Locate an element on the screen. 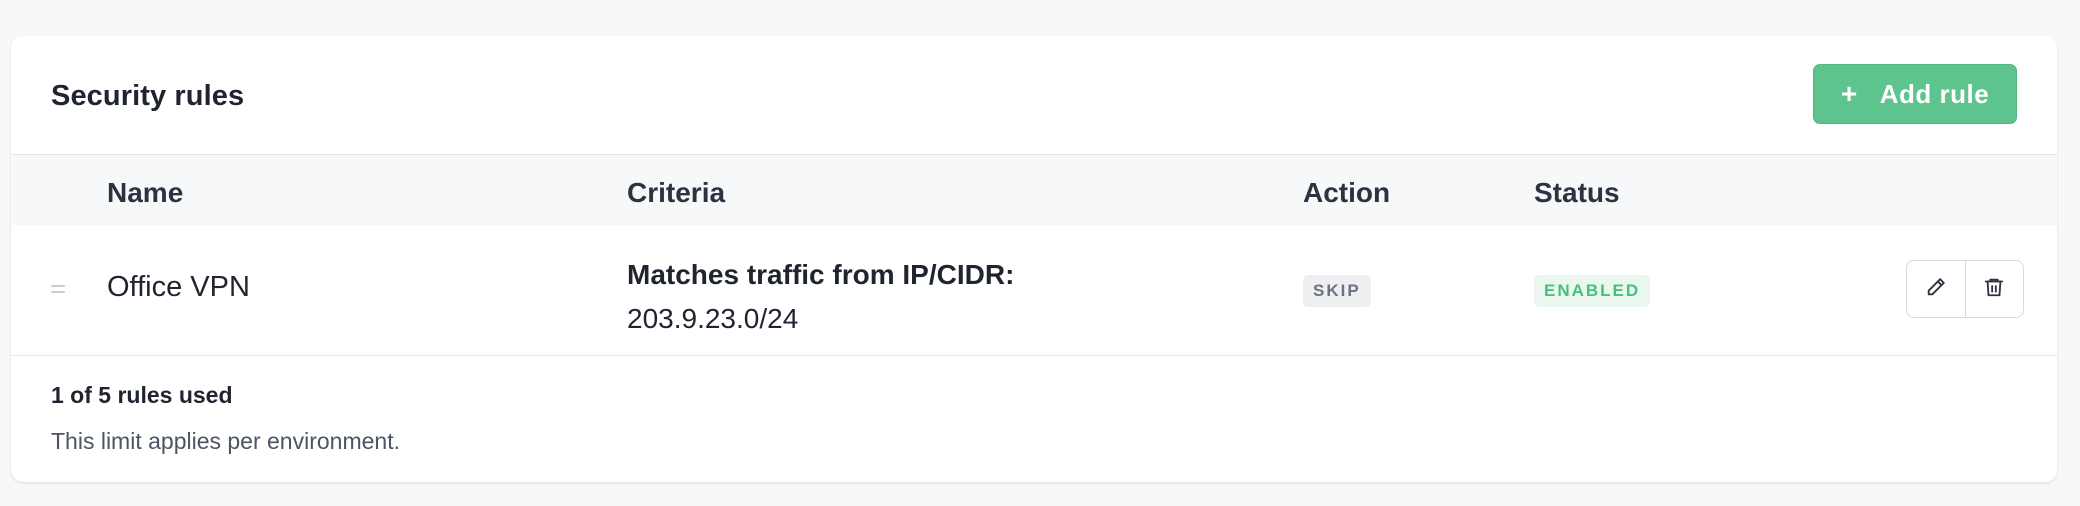 The width and height of the screenshot is (2080, 506). delete-rule-button is located at coordinates (1994, 289).